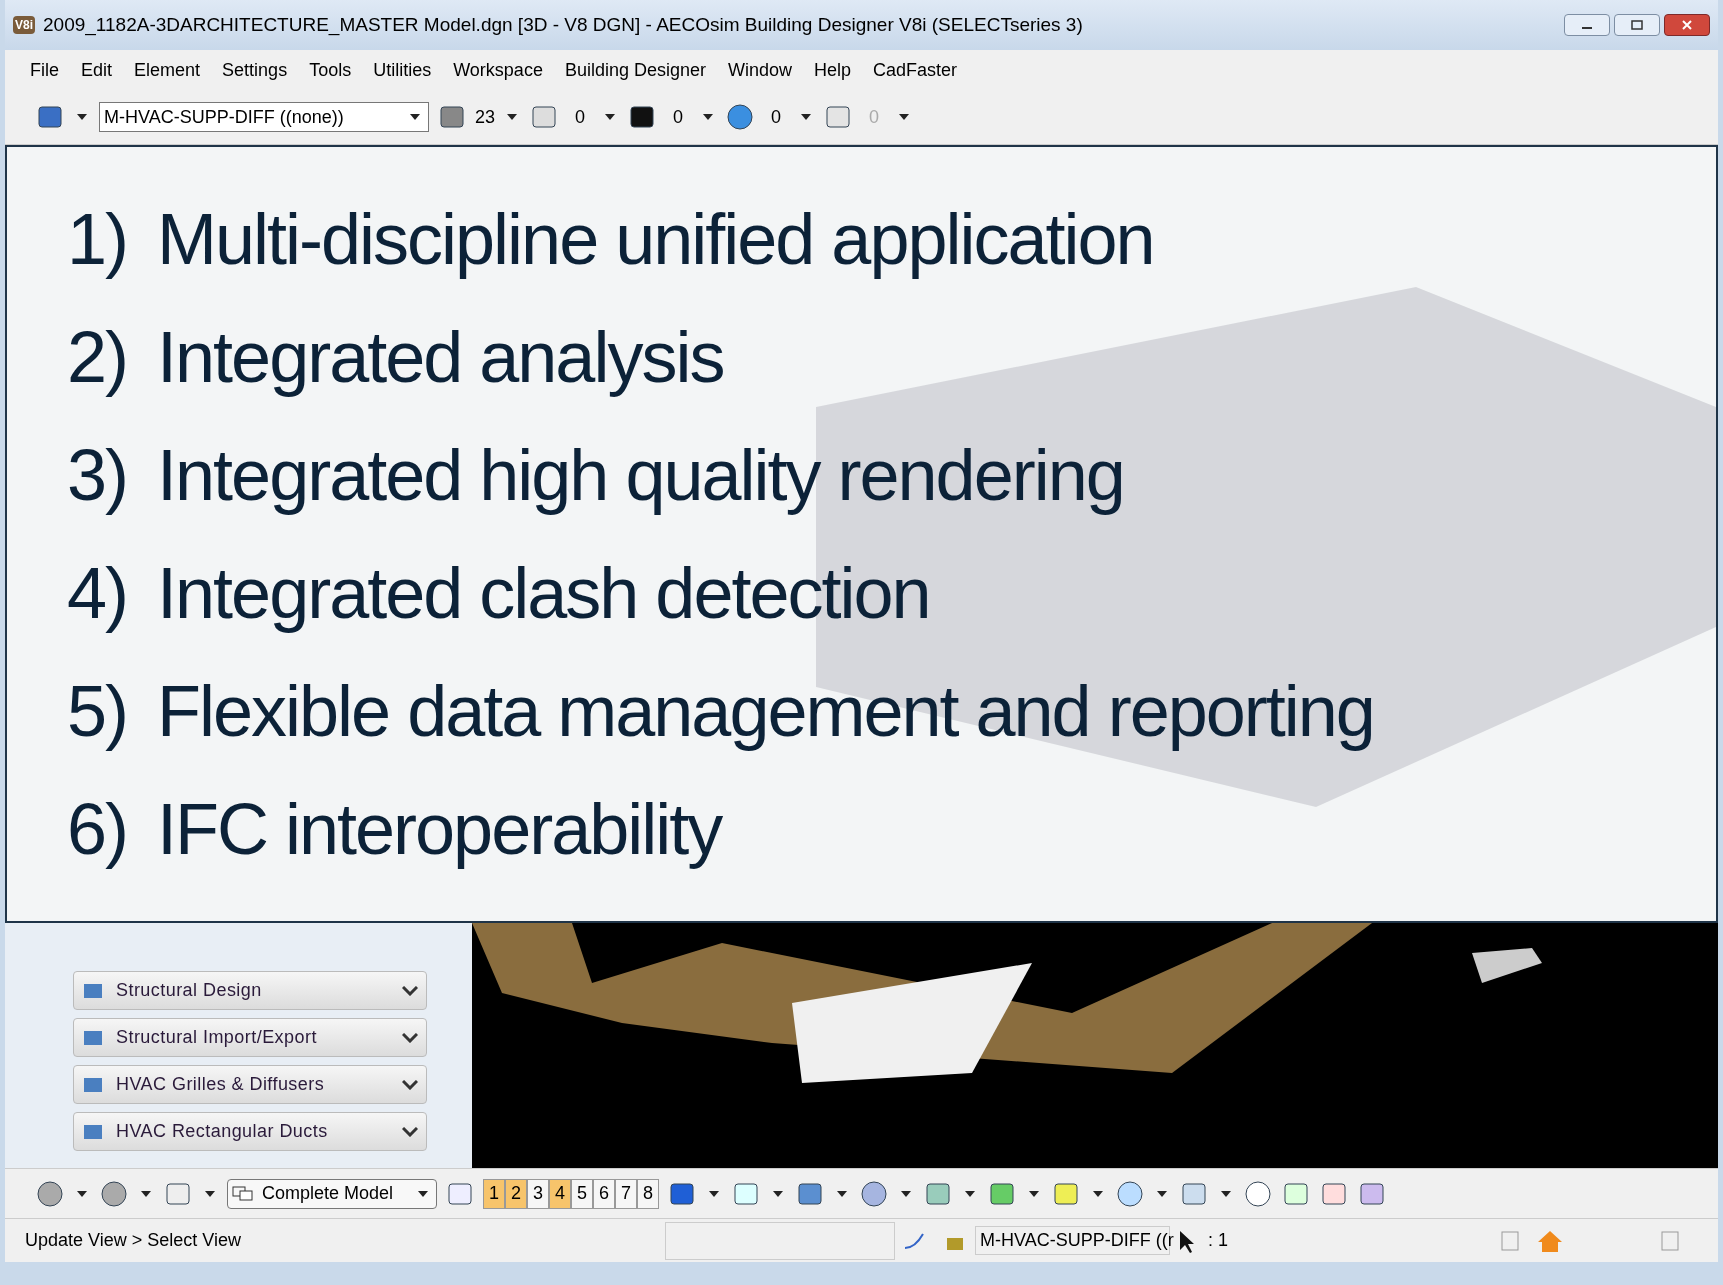 The image size is (1723, 1285). What do you see at coordinates (494, 1193) in the screenshot?
I see `view-toggle: 1` at bounding box center [494, 1193].